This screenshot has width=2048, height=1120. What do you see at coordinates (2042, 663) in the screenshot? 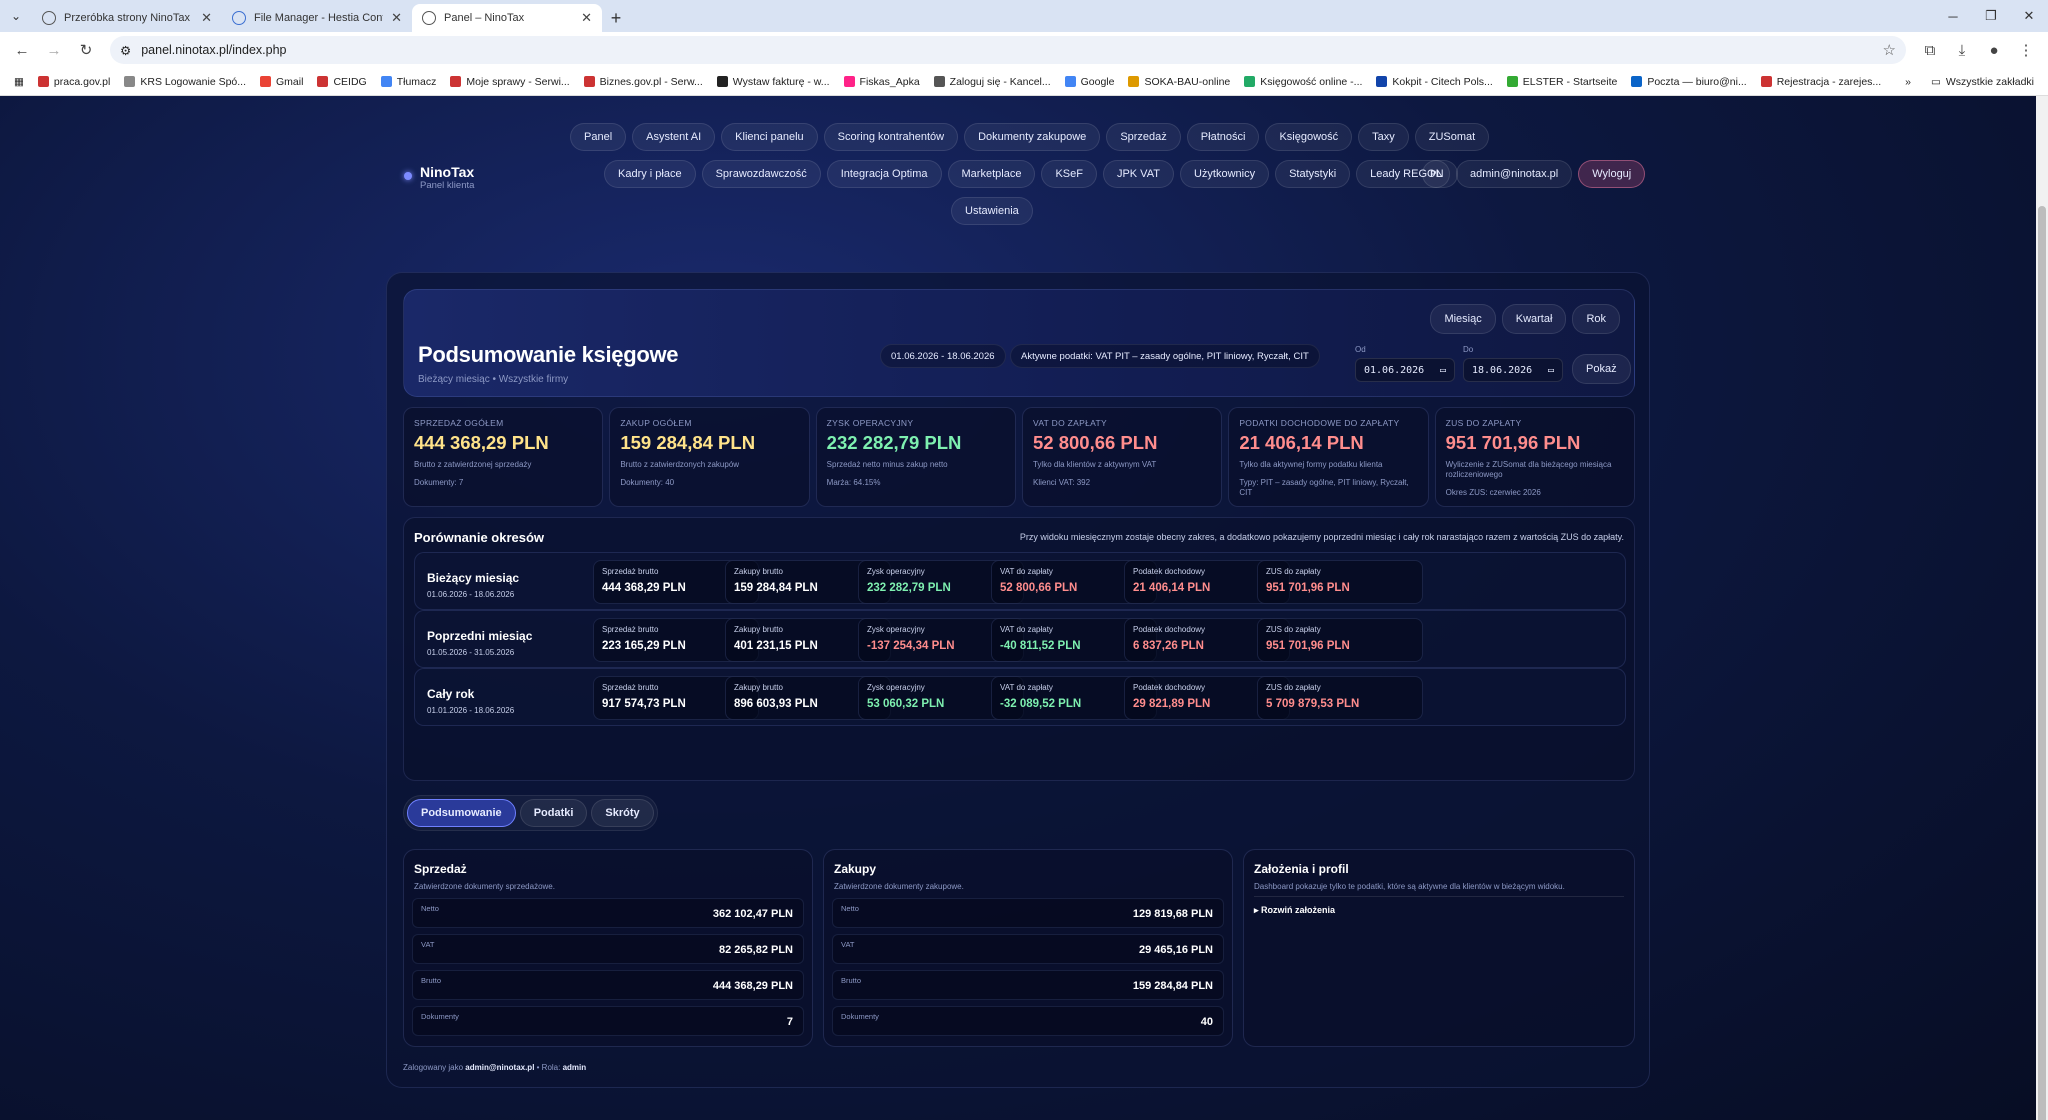
I see `scrollbar-thumb` at bounding box center [2042, 663].